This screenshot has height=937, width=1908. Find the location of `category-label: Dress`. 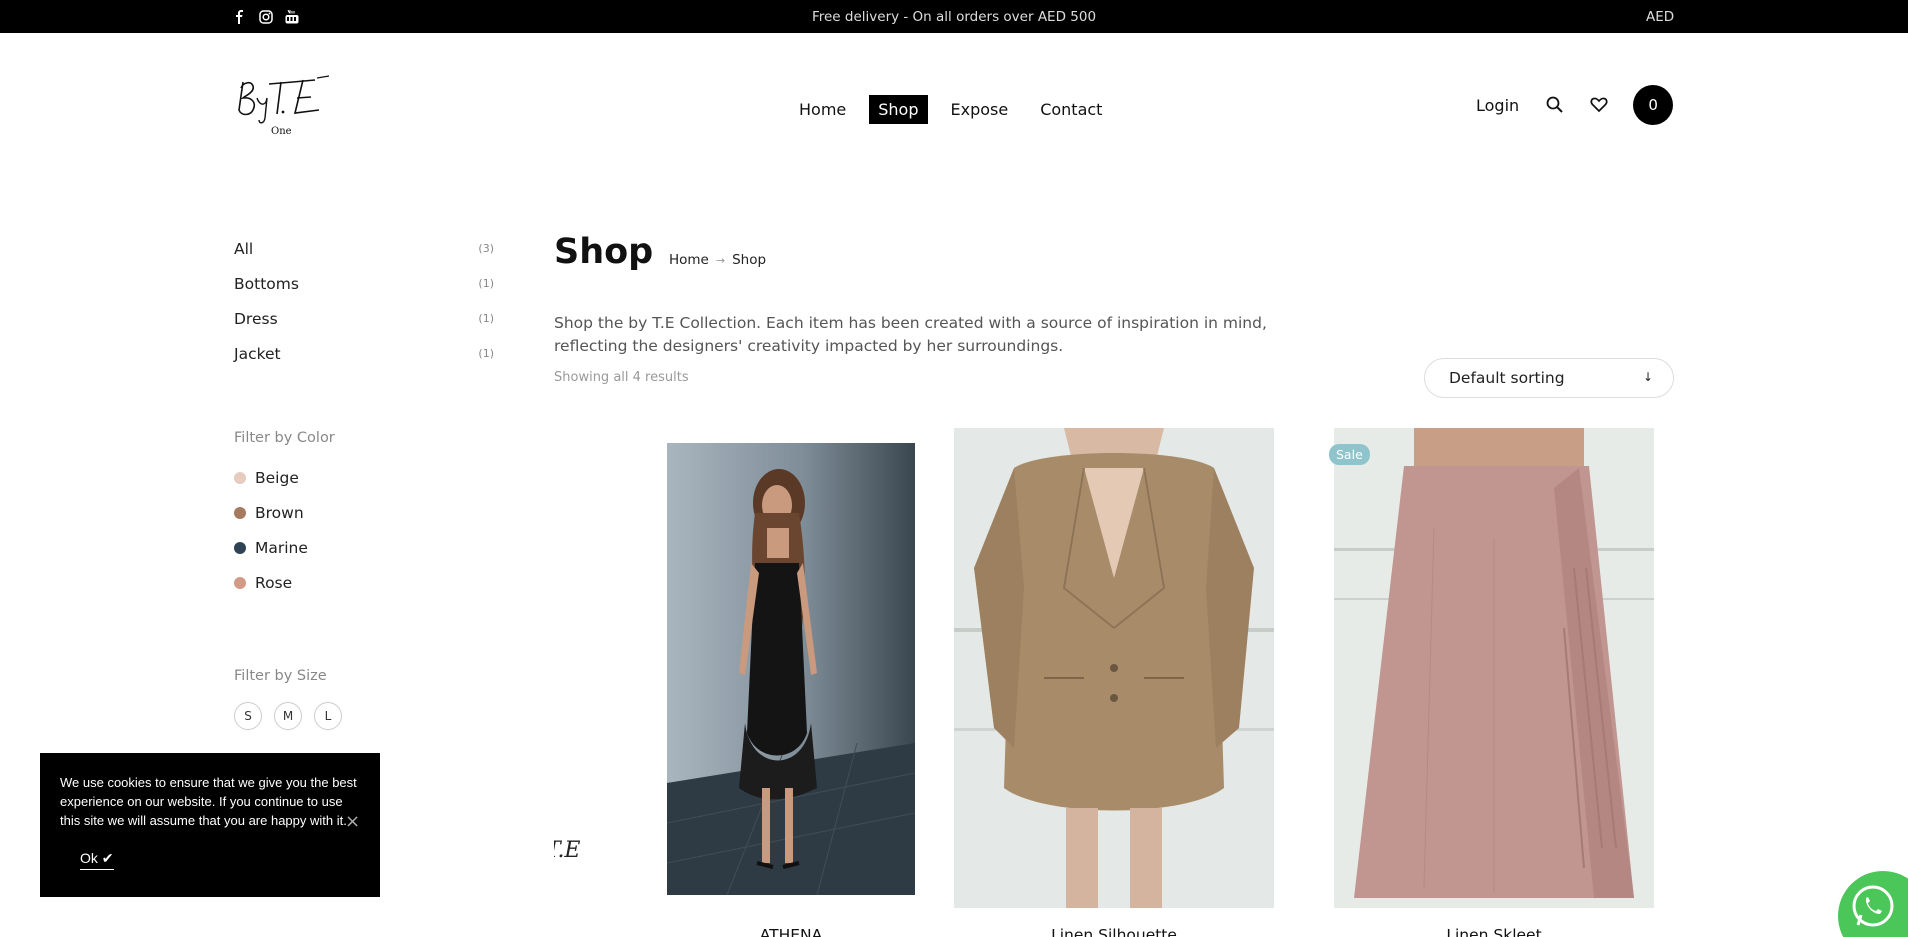

category-label: Dress is located at coordinates (256, 319).